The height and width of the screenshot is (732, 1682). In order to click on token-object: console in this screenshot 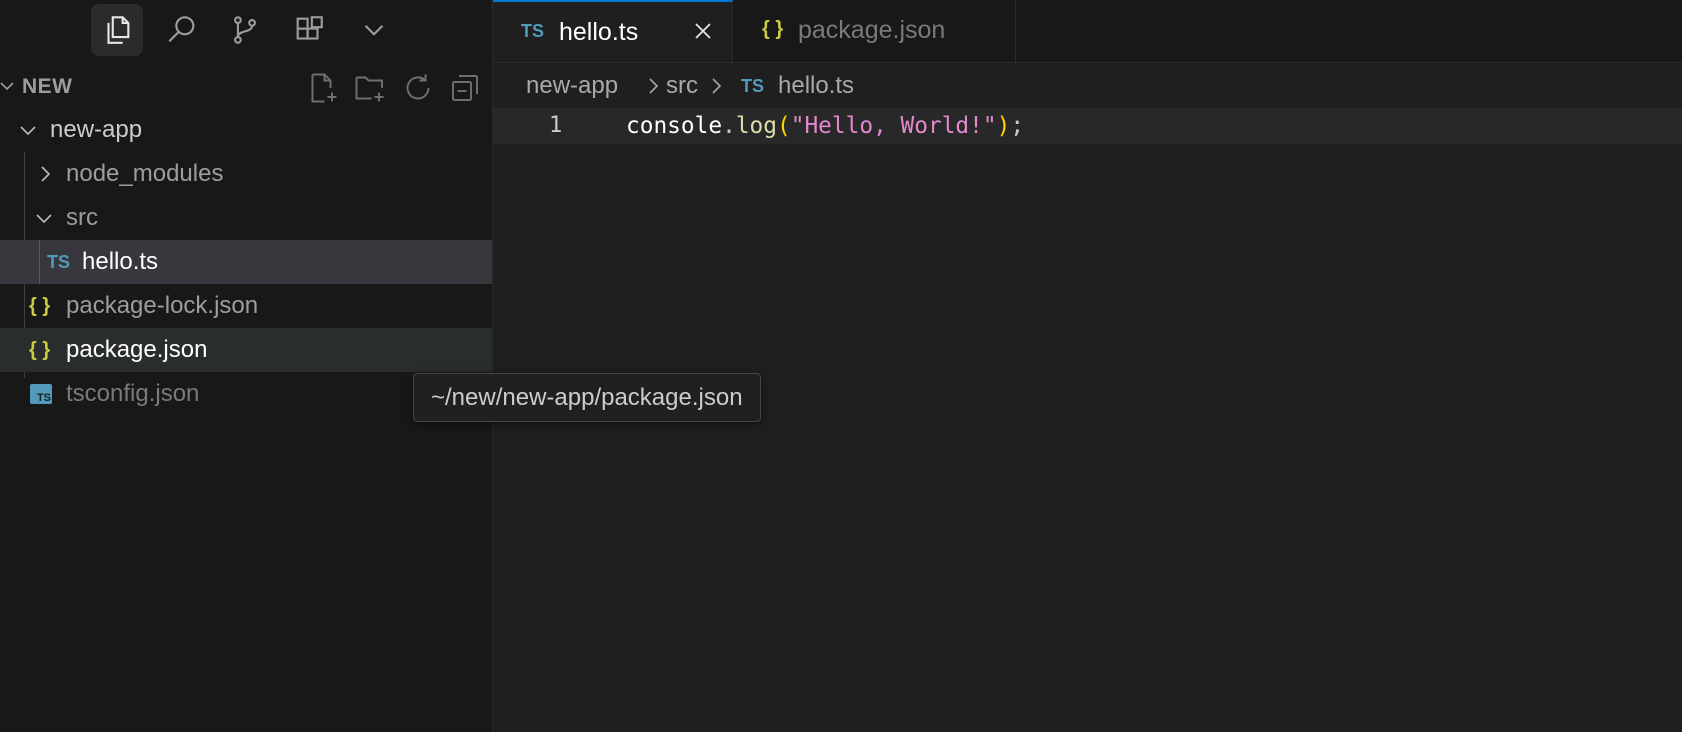, I will do `click(674, 126)`.